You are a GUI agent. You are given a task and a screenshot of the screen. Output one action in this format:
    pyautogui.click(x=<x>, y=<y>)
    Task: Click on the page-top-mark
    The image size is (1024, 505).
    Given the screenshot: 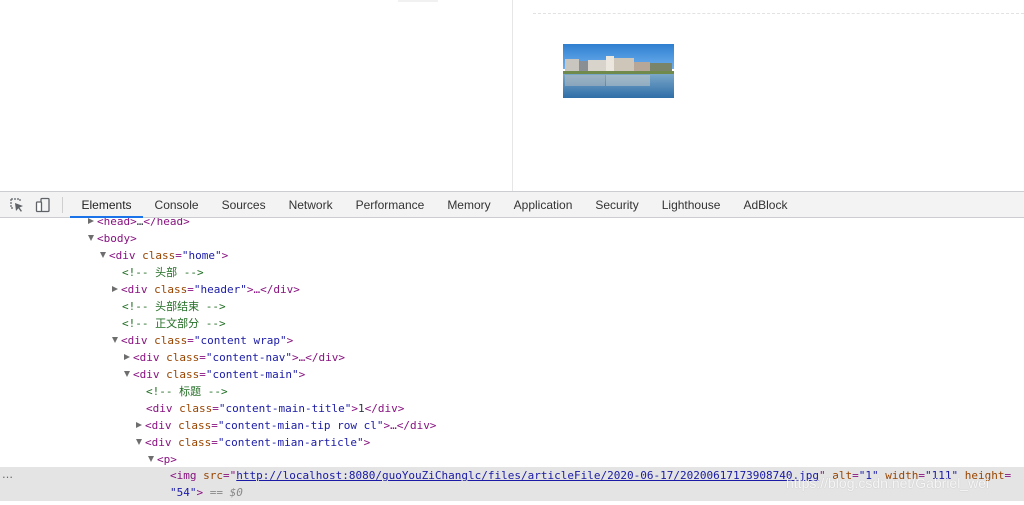 What is the action you would take?
    pyautogui.click(x=418, y=1)
    